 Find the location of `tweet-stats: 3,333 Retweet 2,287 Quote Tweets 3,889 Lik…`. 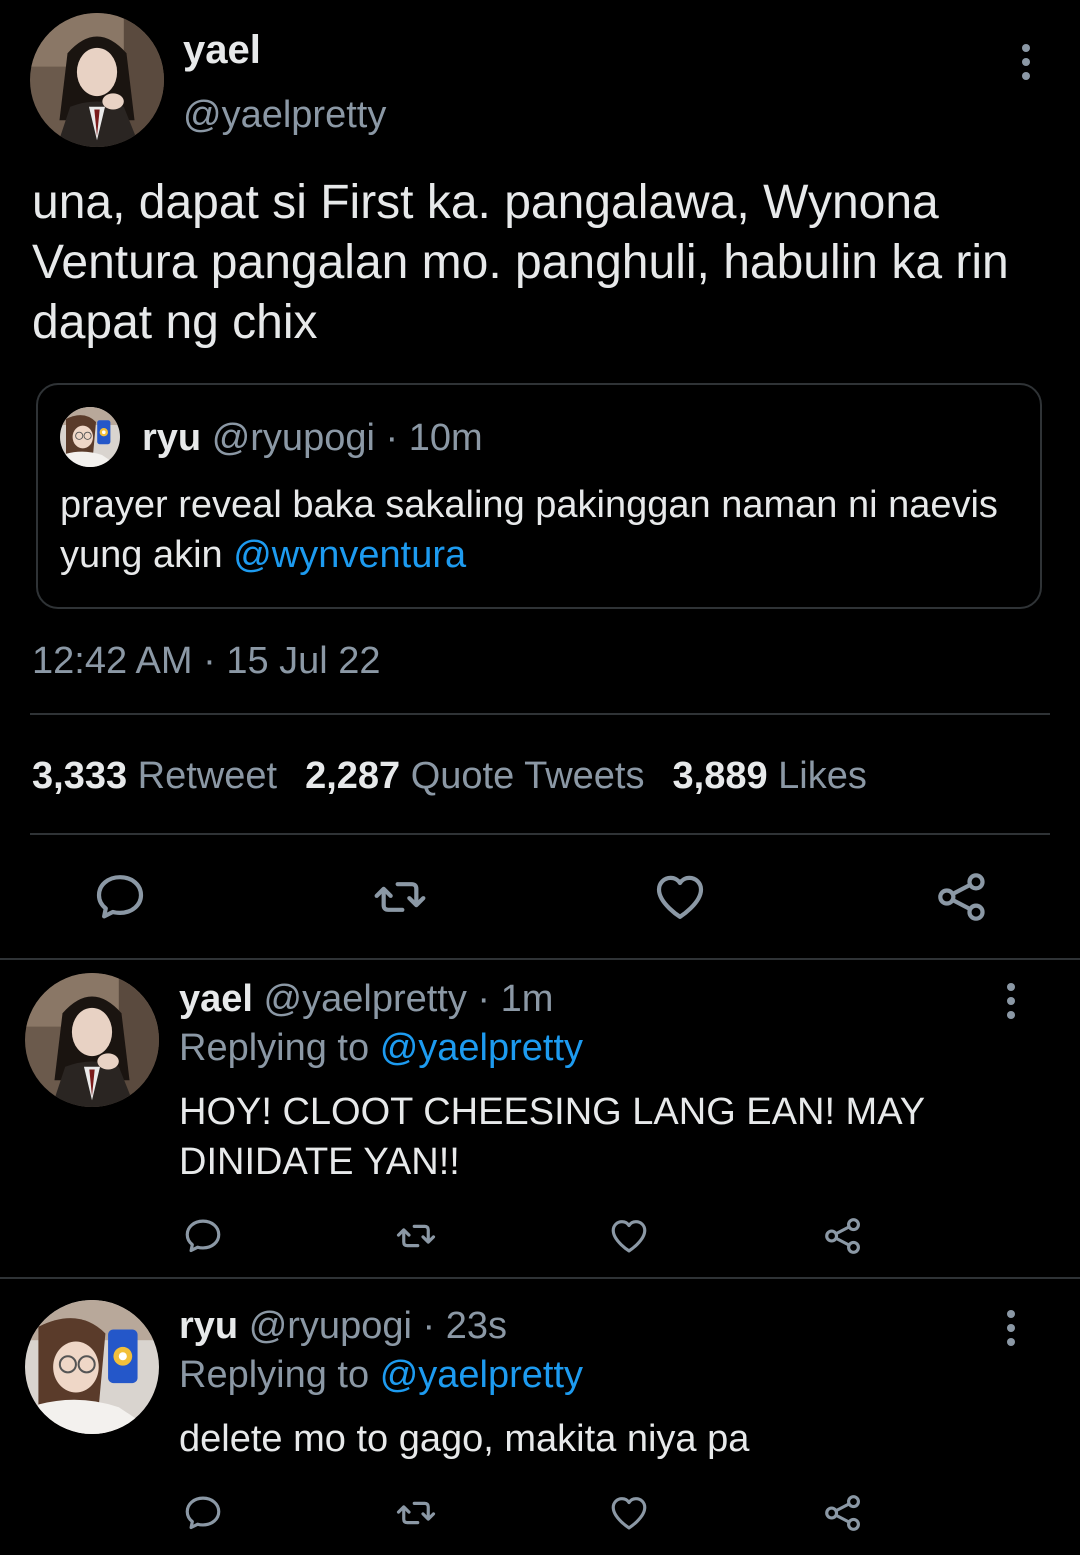

tweet-stats: 3,333 Retweet 2,287 Quote Tweets 3,889 Lik… is located at coordinates (463, 776).